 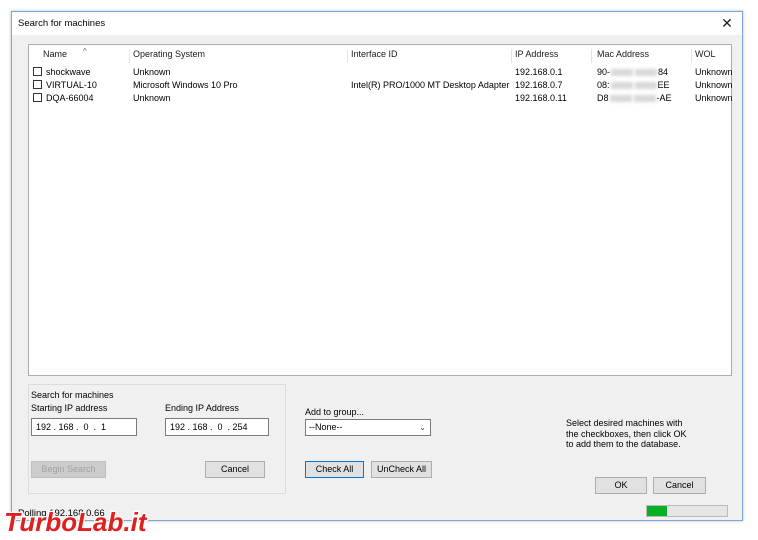 I want to click on column-header-os: Operating System, so click(x=240, y=56).